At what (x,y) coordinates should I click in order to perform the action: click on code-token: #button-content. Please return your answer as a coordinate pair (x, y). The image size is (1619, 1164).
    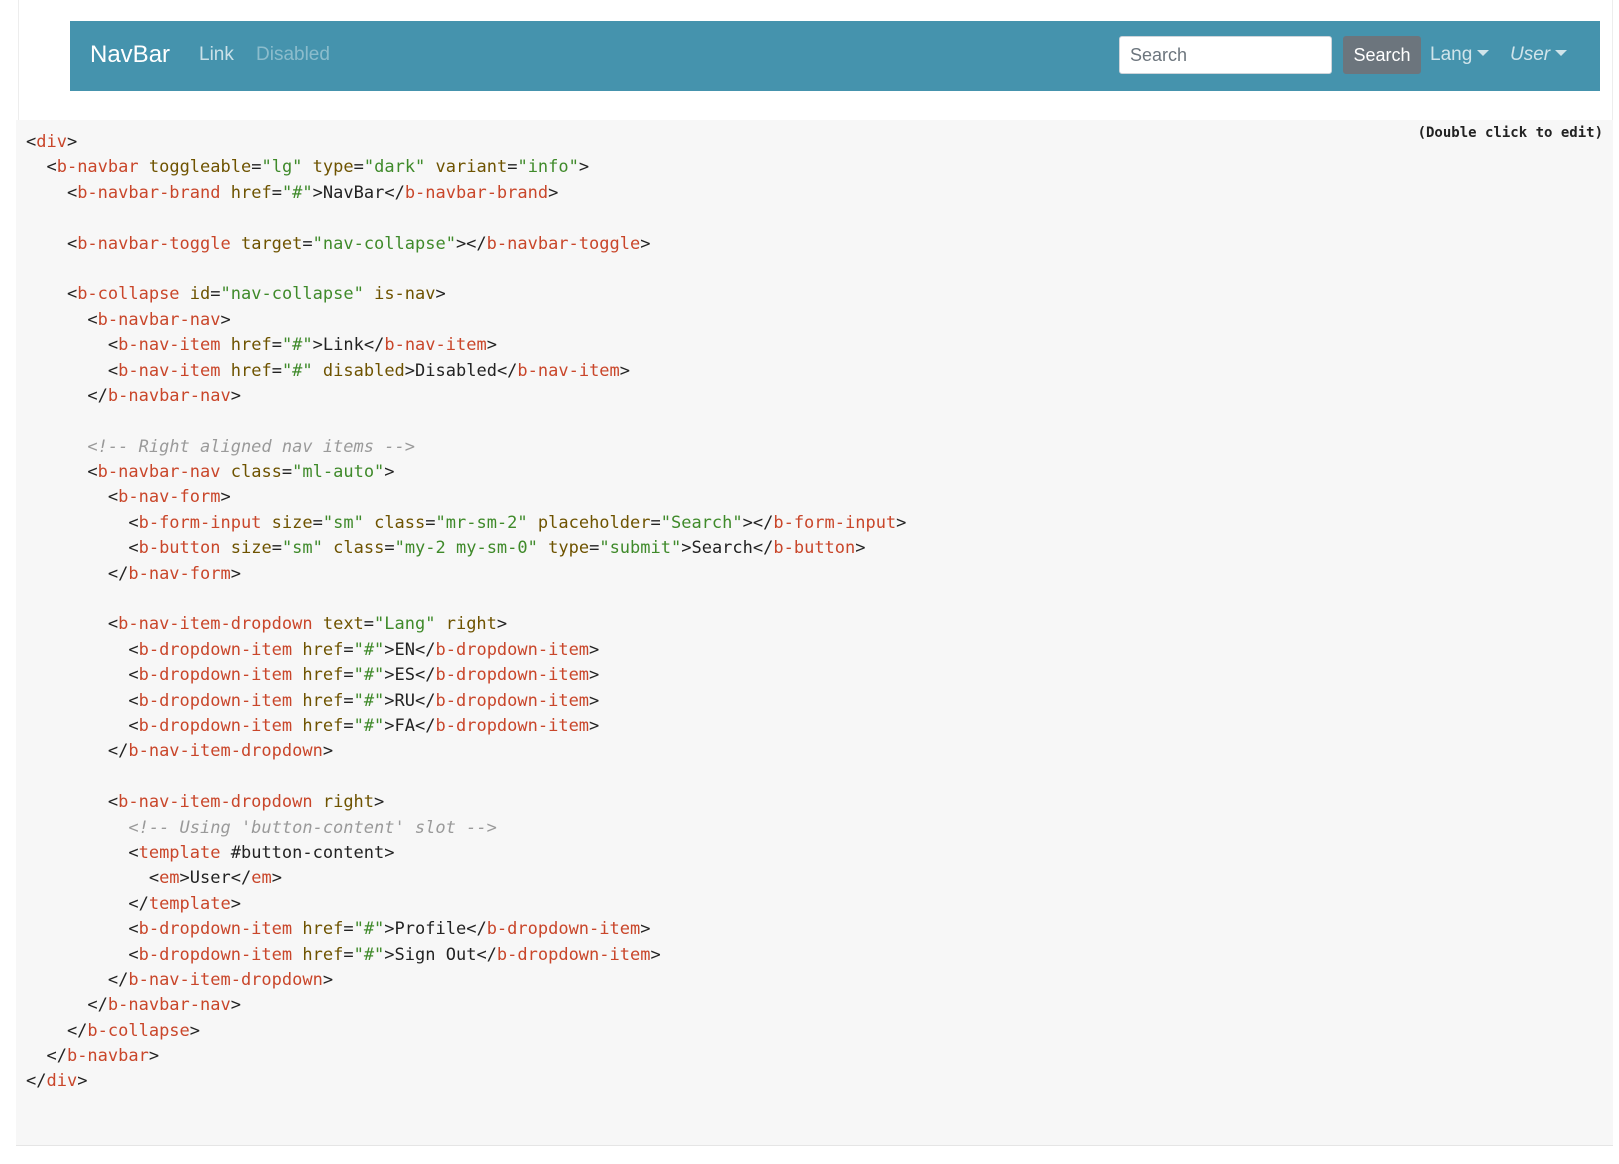
    Looking at the image, I should click on (307, 852).